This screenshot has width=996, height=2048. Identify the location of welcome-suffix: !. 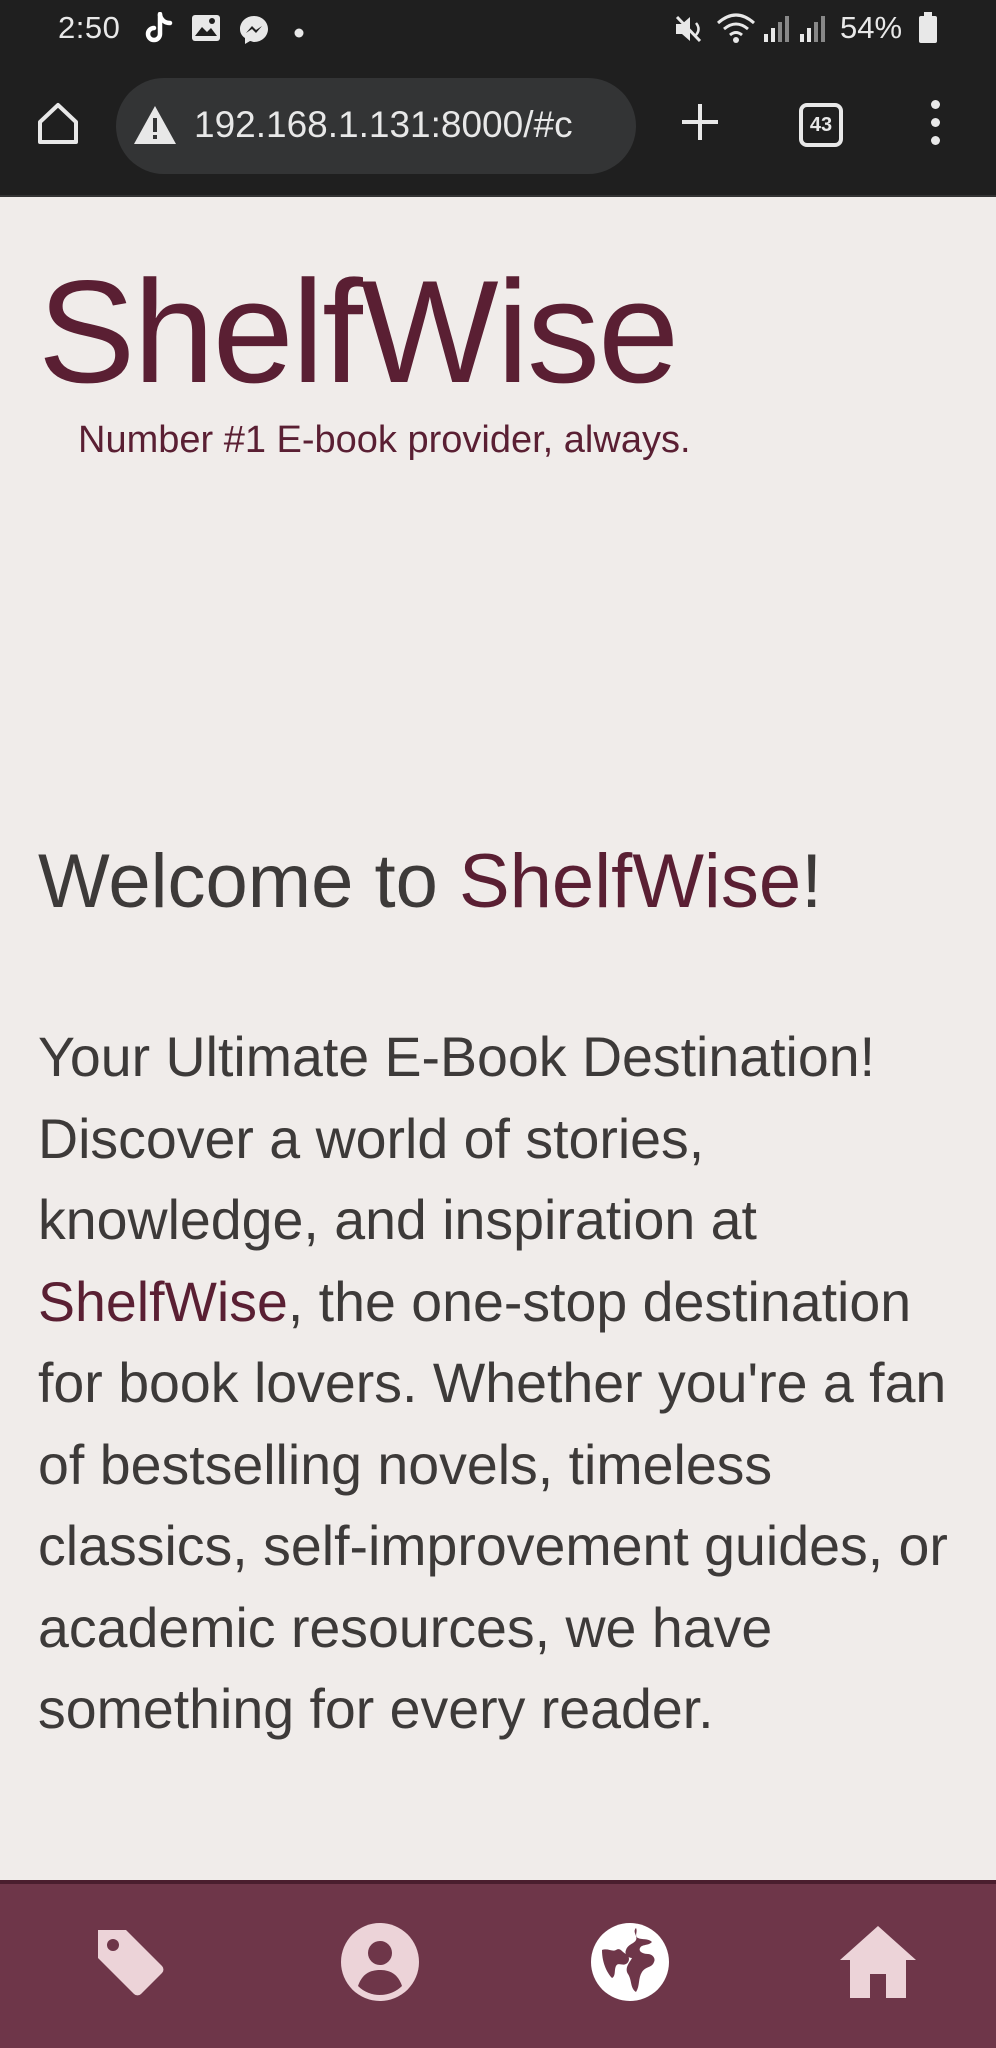
(812, 881).